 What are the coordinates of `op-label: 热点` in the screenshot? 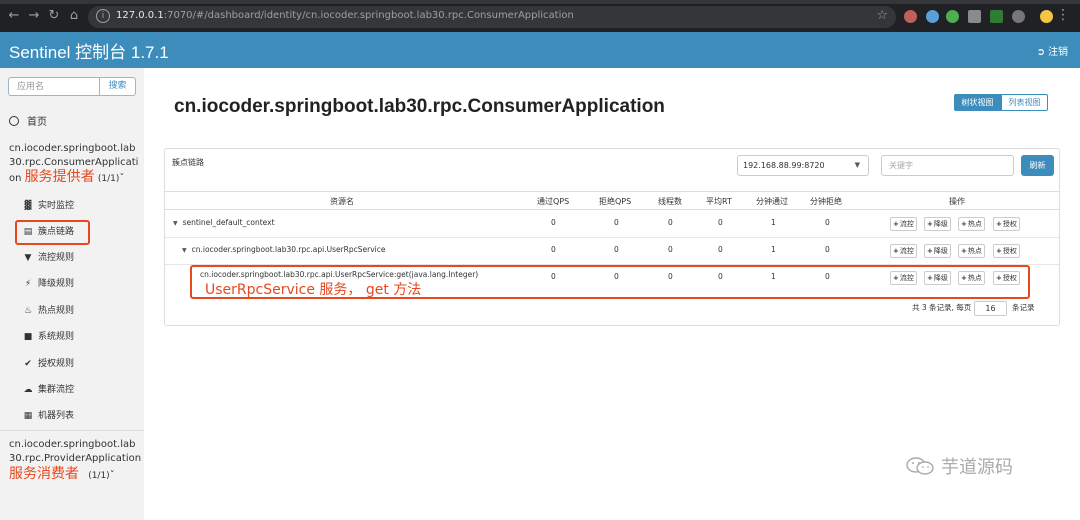 It's located at (974, 224).